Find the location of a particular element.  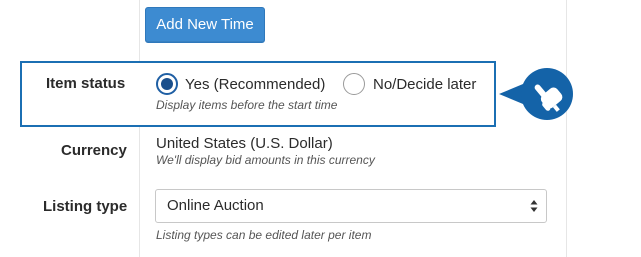

select-arrows-icon is located at coordinates (534, 206).